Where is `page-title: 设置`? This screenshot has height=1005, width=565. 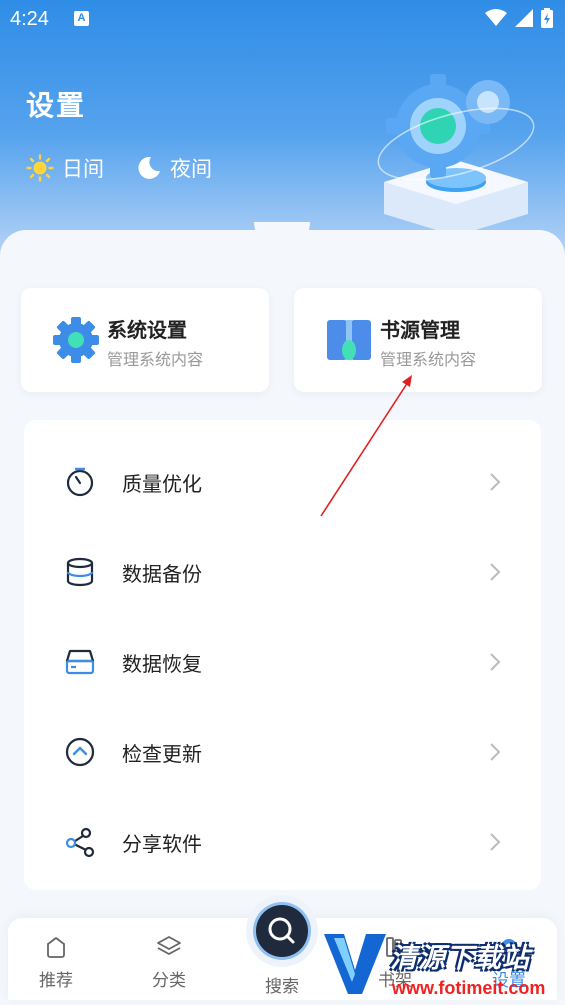 page-title: 设置 is located at coordinates (56, 105).